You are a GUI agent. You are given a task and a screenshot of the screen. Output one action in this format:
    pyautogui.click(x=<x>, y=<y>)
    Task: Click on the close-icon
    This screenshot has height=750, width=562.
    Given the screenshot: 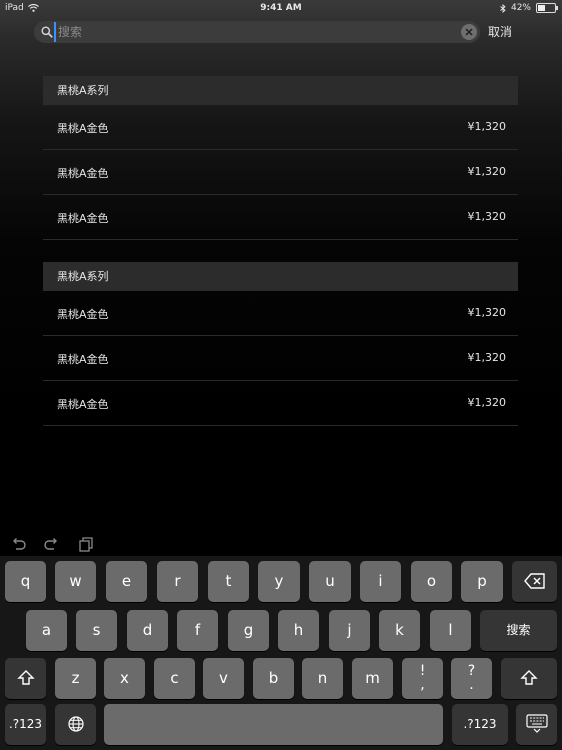 What is the action you would take?
    pyautogui.click(x=469, y=32)
    